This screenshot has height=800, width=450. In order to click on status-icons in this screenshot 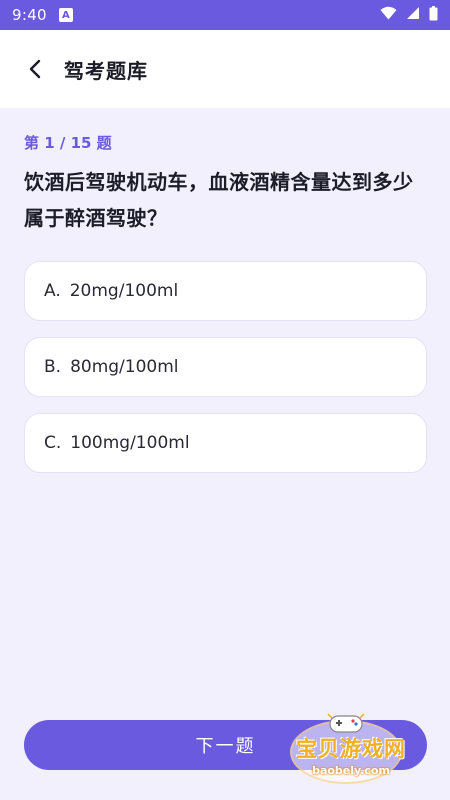, I will do `click(409, 15)`.